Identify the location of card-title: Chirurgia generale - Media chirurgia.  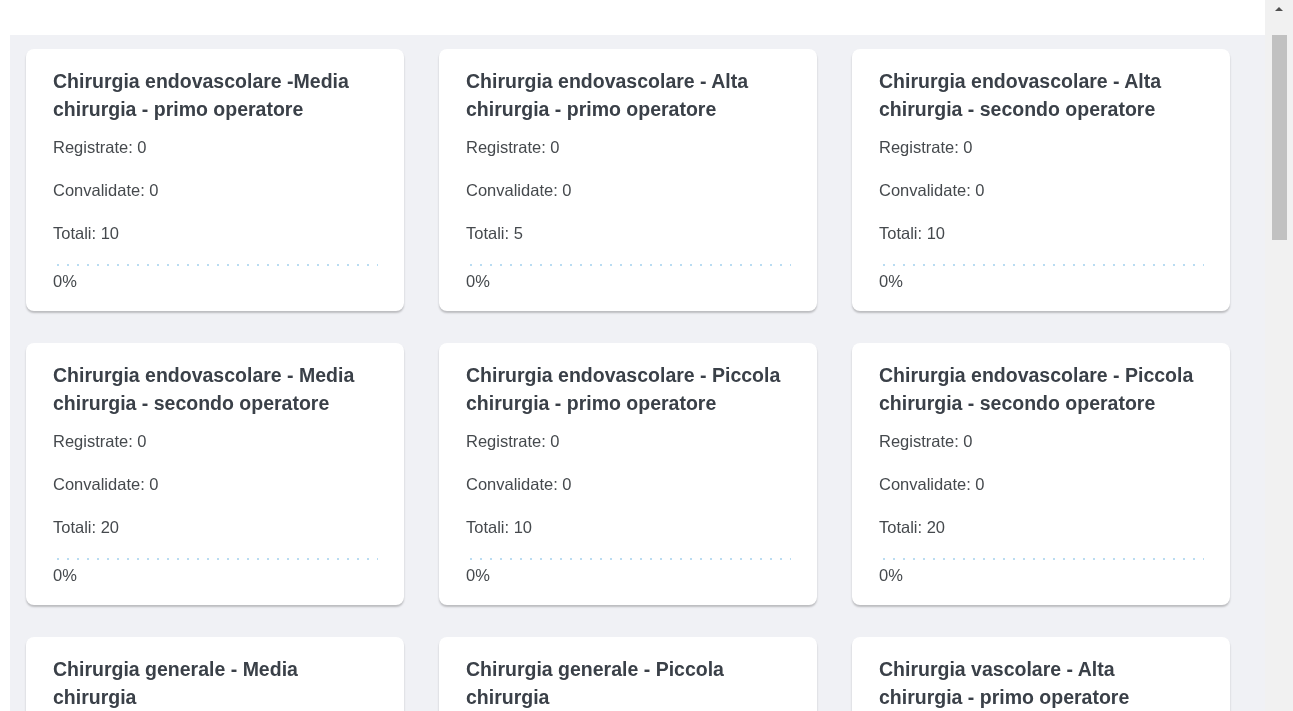
(176, 683).